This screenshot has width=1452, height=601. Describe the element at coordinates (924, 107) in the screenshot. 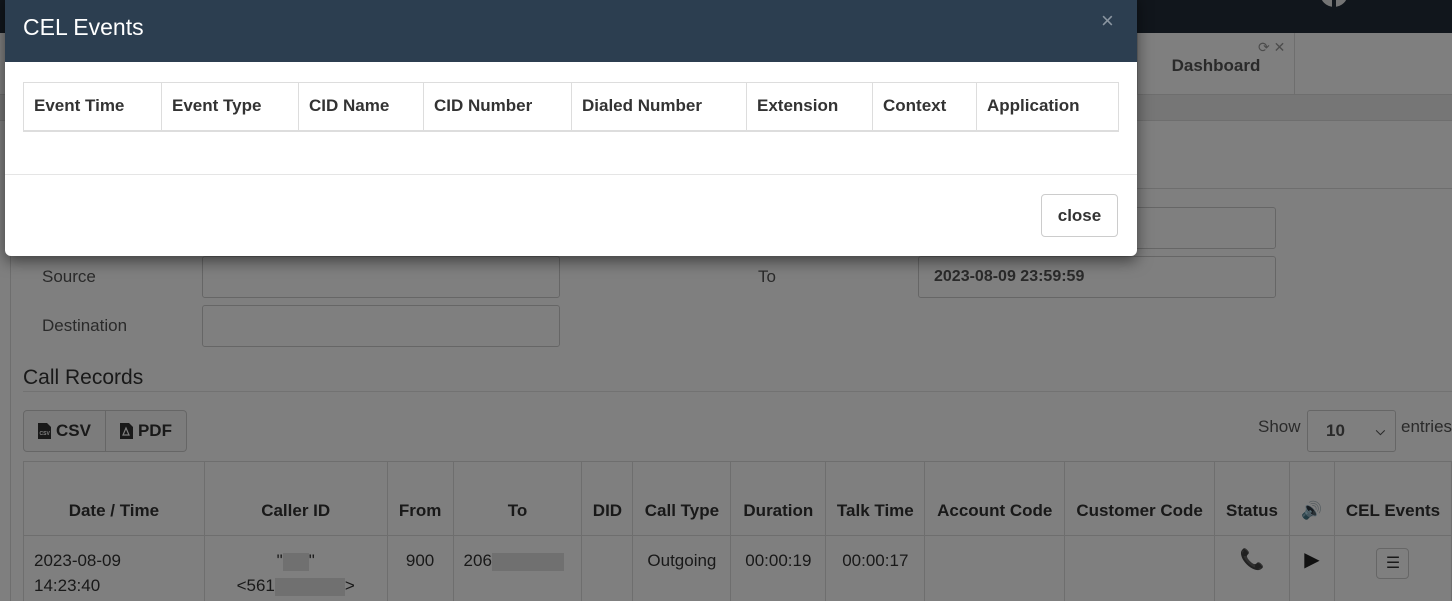

I see `column-header: Context` at that location.